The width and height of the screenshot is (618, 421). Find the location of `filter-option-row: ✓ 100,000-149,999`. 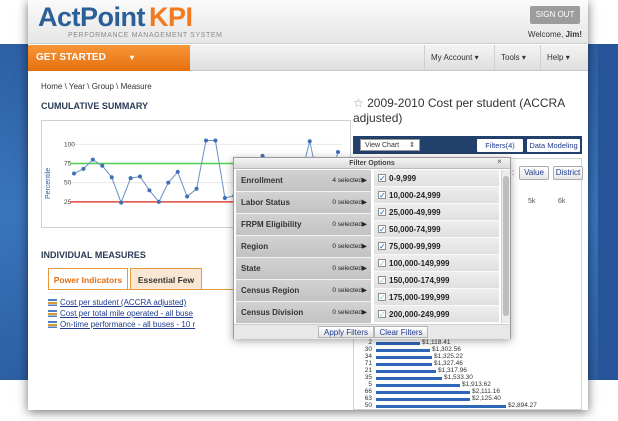

filter-option-row: ✓ 100,000-149,999 is located at coordinates (436, 263).